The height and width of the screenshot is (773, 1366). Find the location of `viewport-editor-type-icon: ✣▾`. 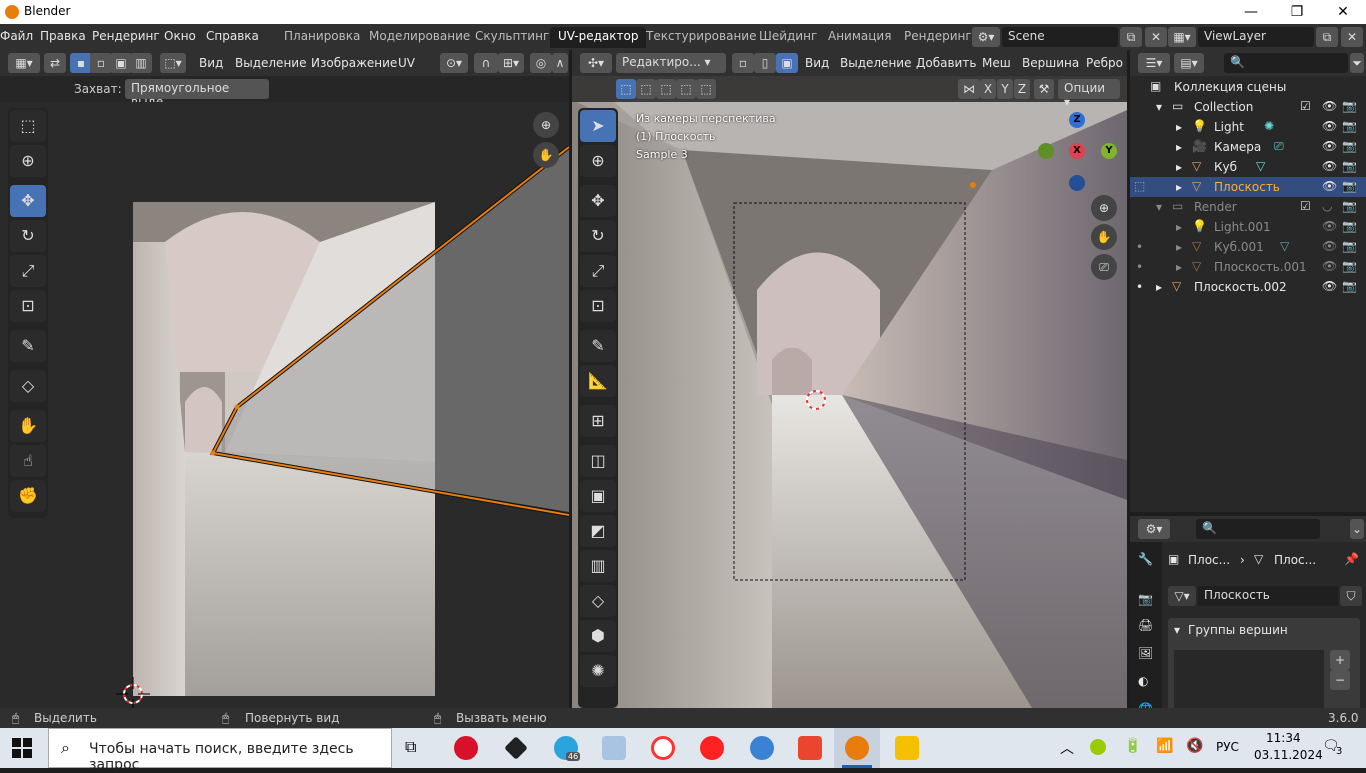

viewport-editor-type-icon: ✣▾ is located at coordinates (596, 63).